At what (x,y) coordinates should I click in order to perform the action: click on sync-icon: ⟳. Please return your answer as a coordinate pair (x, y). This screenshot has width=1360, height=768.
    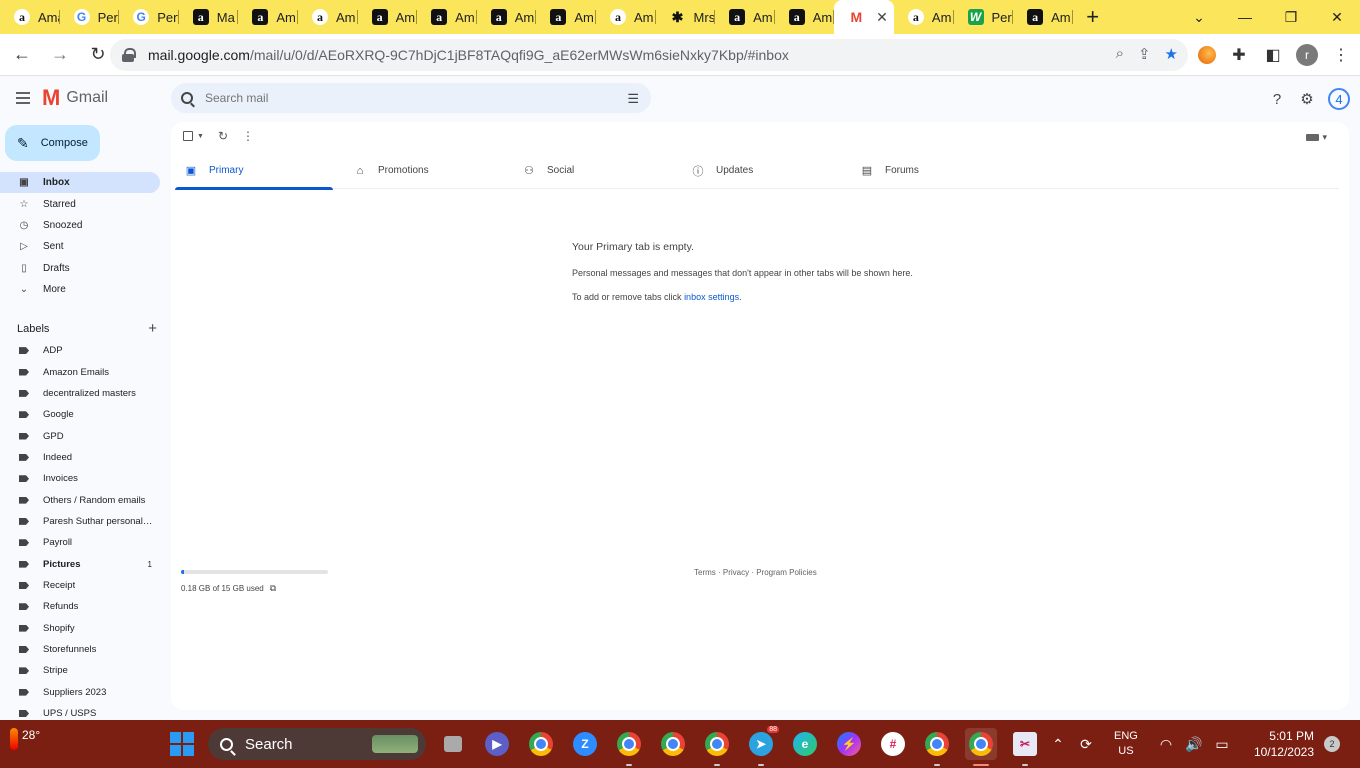
    Looking at the image, I should click on (1086, 744).